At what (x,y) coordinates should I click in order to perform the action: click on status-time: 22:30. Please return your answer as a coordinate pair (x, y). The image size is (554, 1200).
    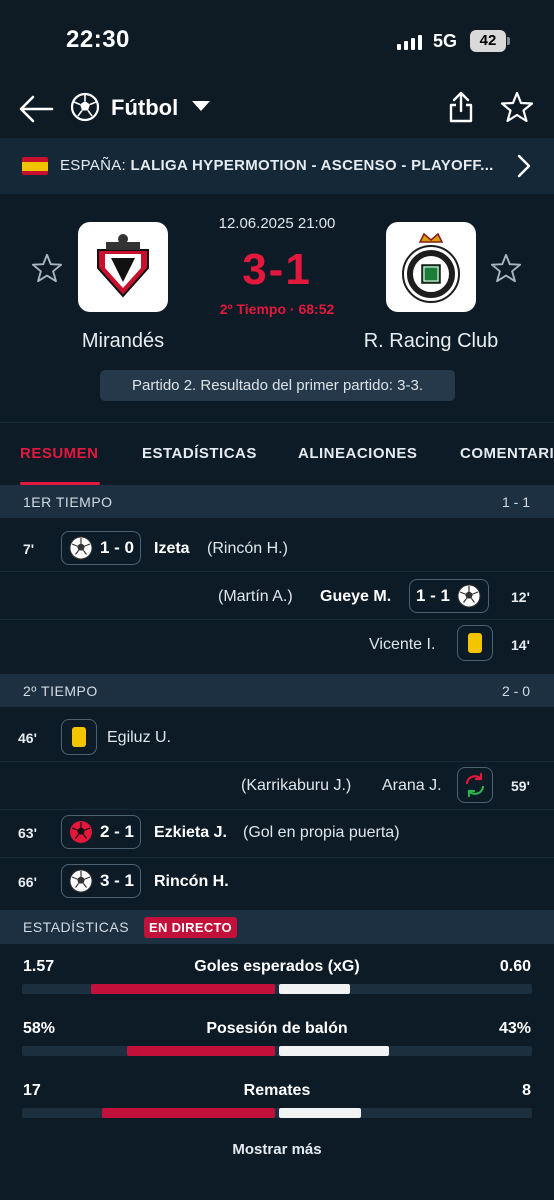
    Looking at the image, I should click on (98, 39).